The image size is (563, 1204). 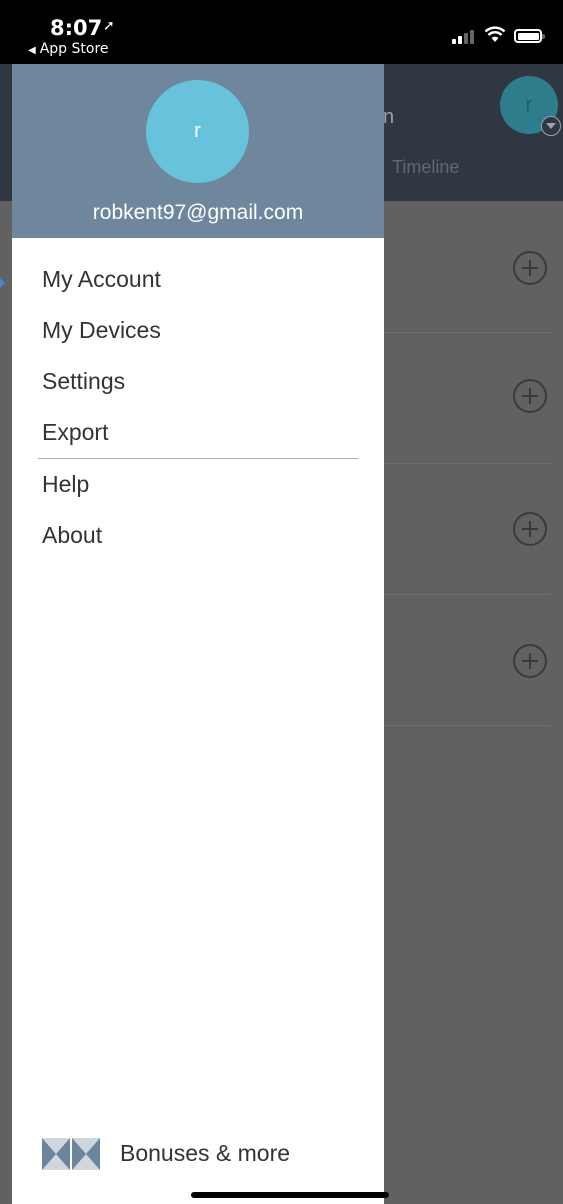 What do you see at coordinates (205, 279) in the screenshot?
I see `menu-item-my-account: My Account` at bounding box center [205, 279].